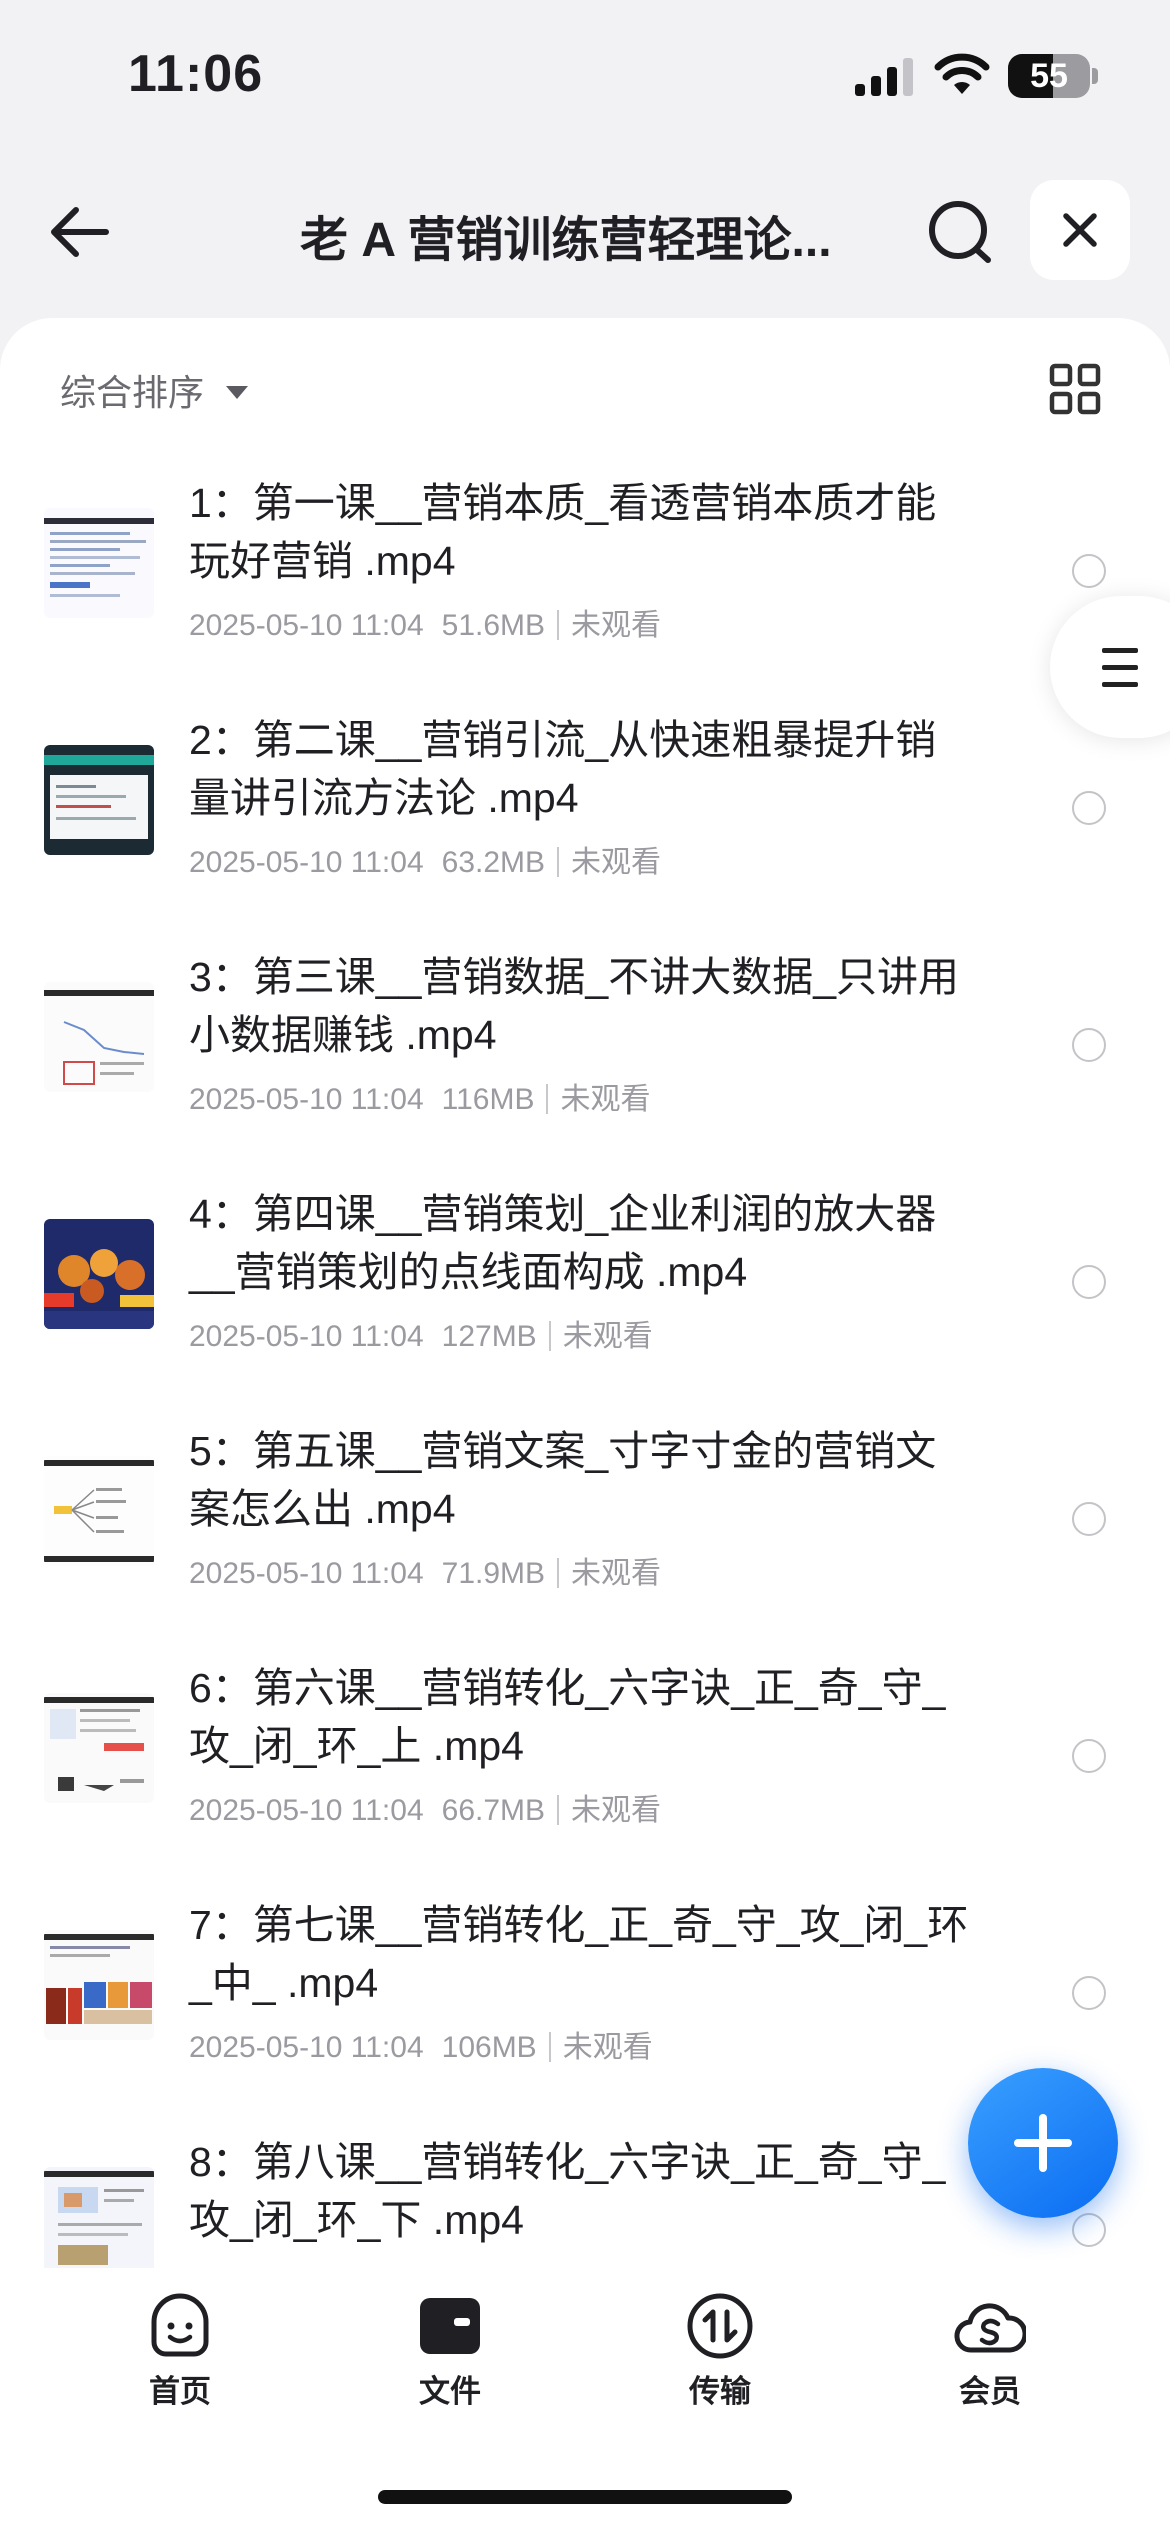 The width and height of the screenshot is (1170, 2532). Describe the element at coordinates (563, 1480) in the screenshot. I see `file-name: 5：第五课__营销文案_寸字寸金的营销文案怎么出 .mp4` at that location.